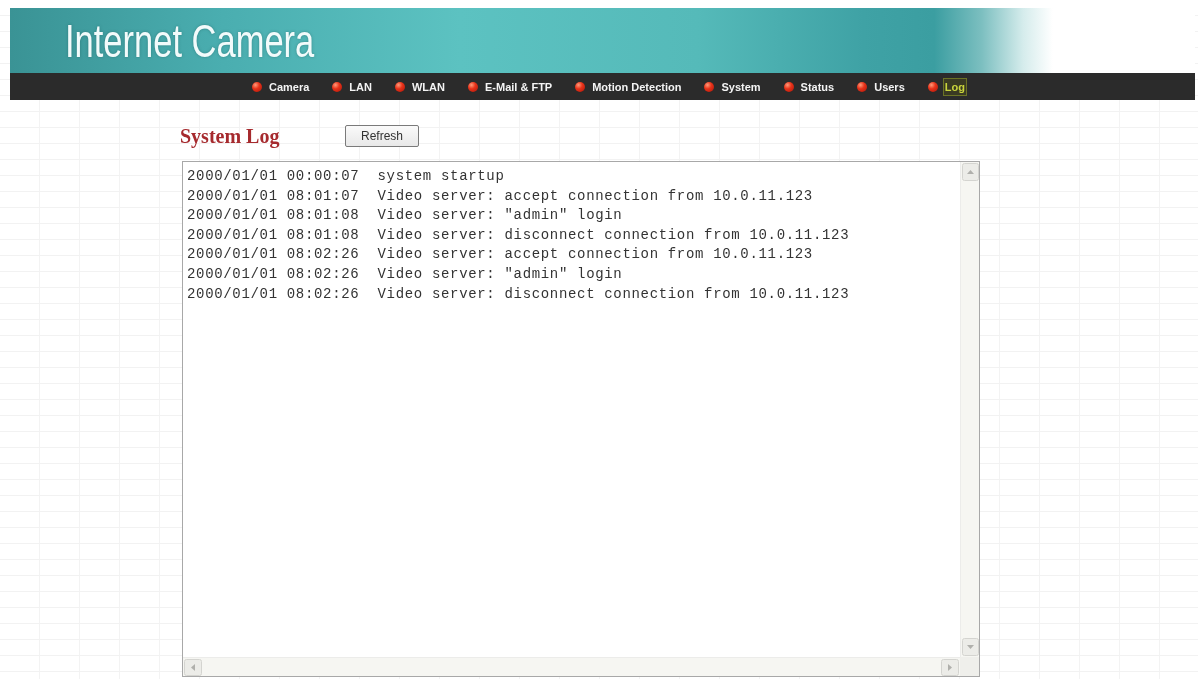 The height and width of the screenshot is (679, 1198). I want to click on nav-link: Motion Detection, so click(637, 86).